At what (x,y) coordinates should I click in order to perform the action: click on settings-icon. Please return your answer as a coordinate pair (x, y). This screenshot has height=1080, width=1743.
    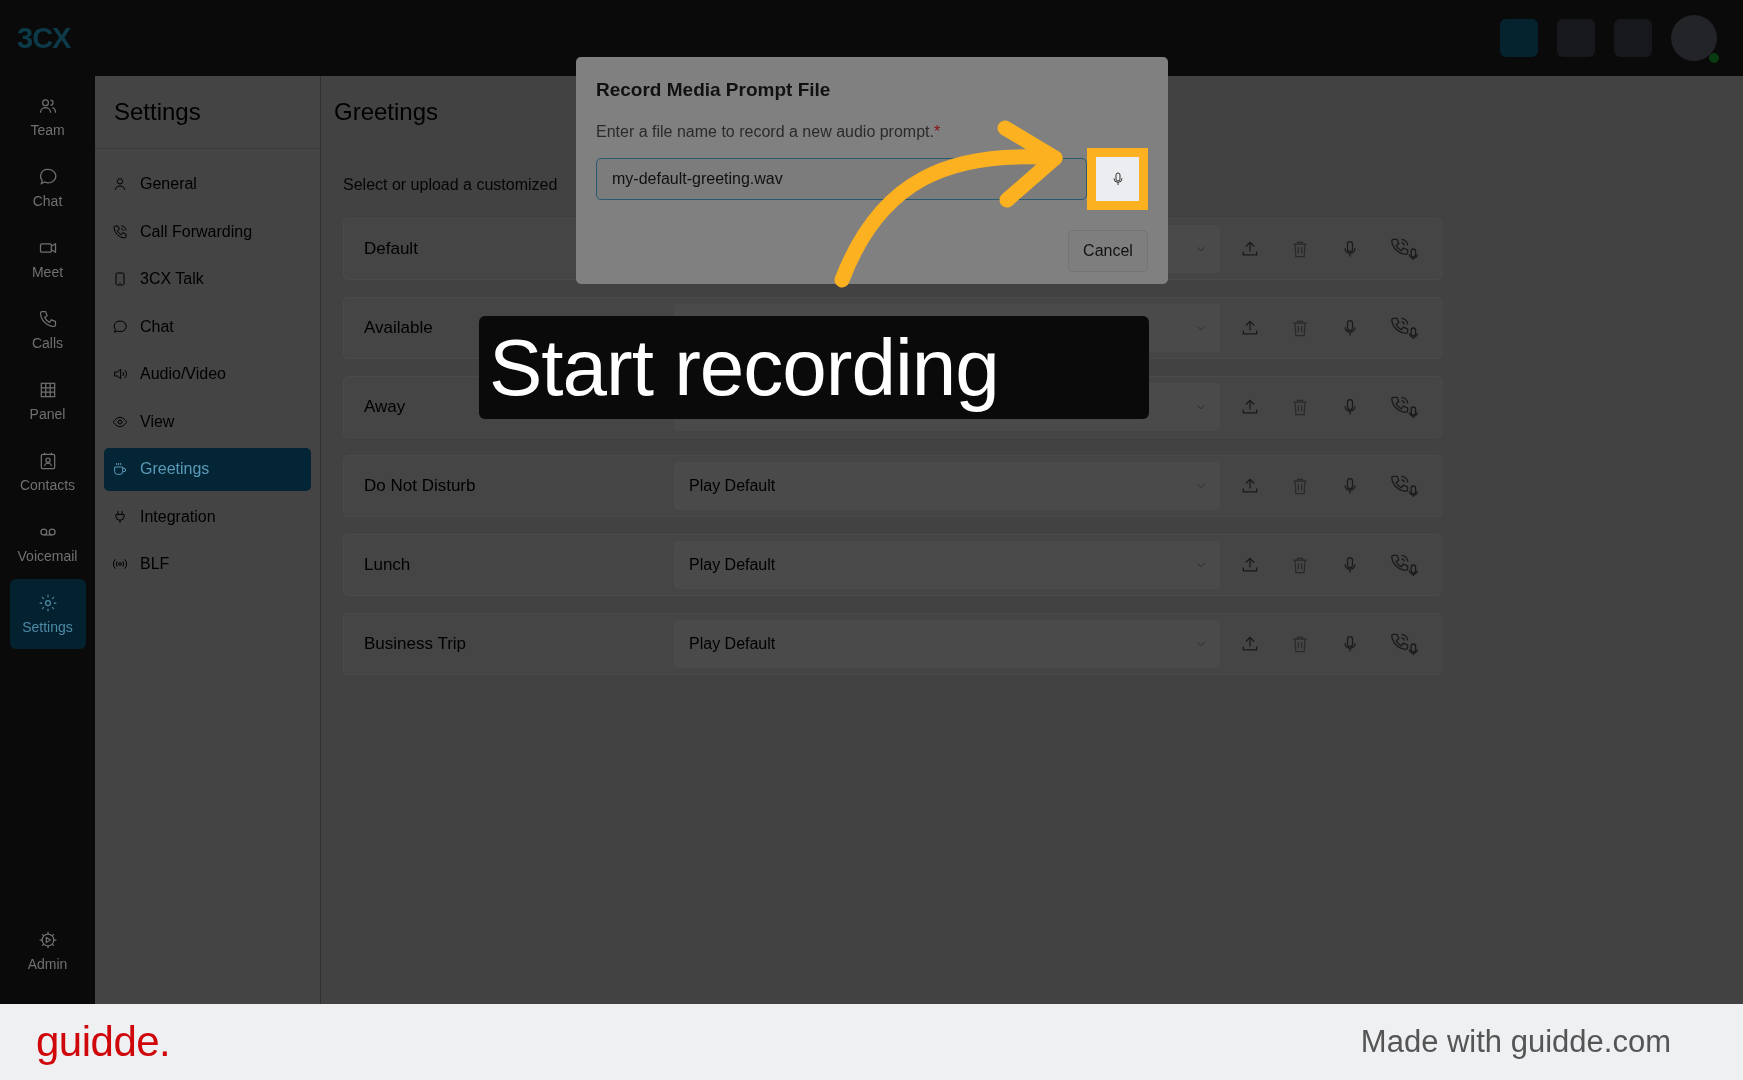
    Looking at the image, I should click on (47, 603).